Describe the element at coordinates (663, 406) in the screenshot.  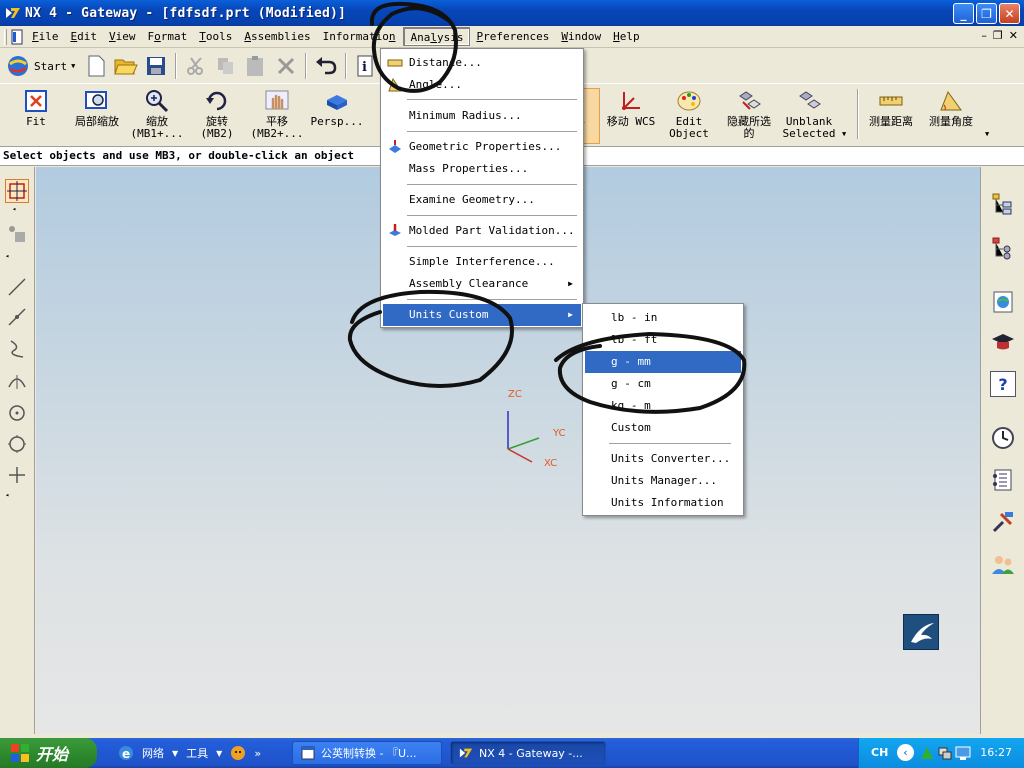
I see `units-kg-m: kg - m` at that location.